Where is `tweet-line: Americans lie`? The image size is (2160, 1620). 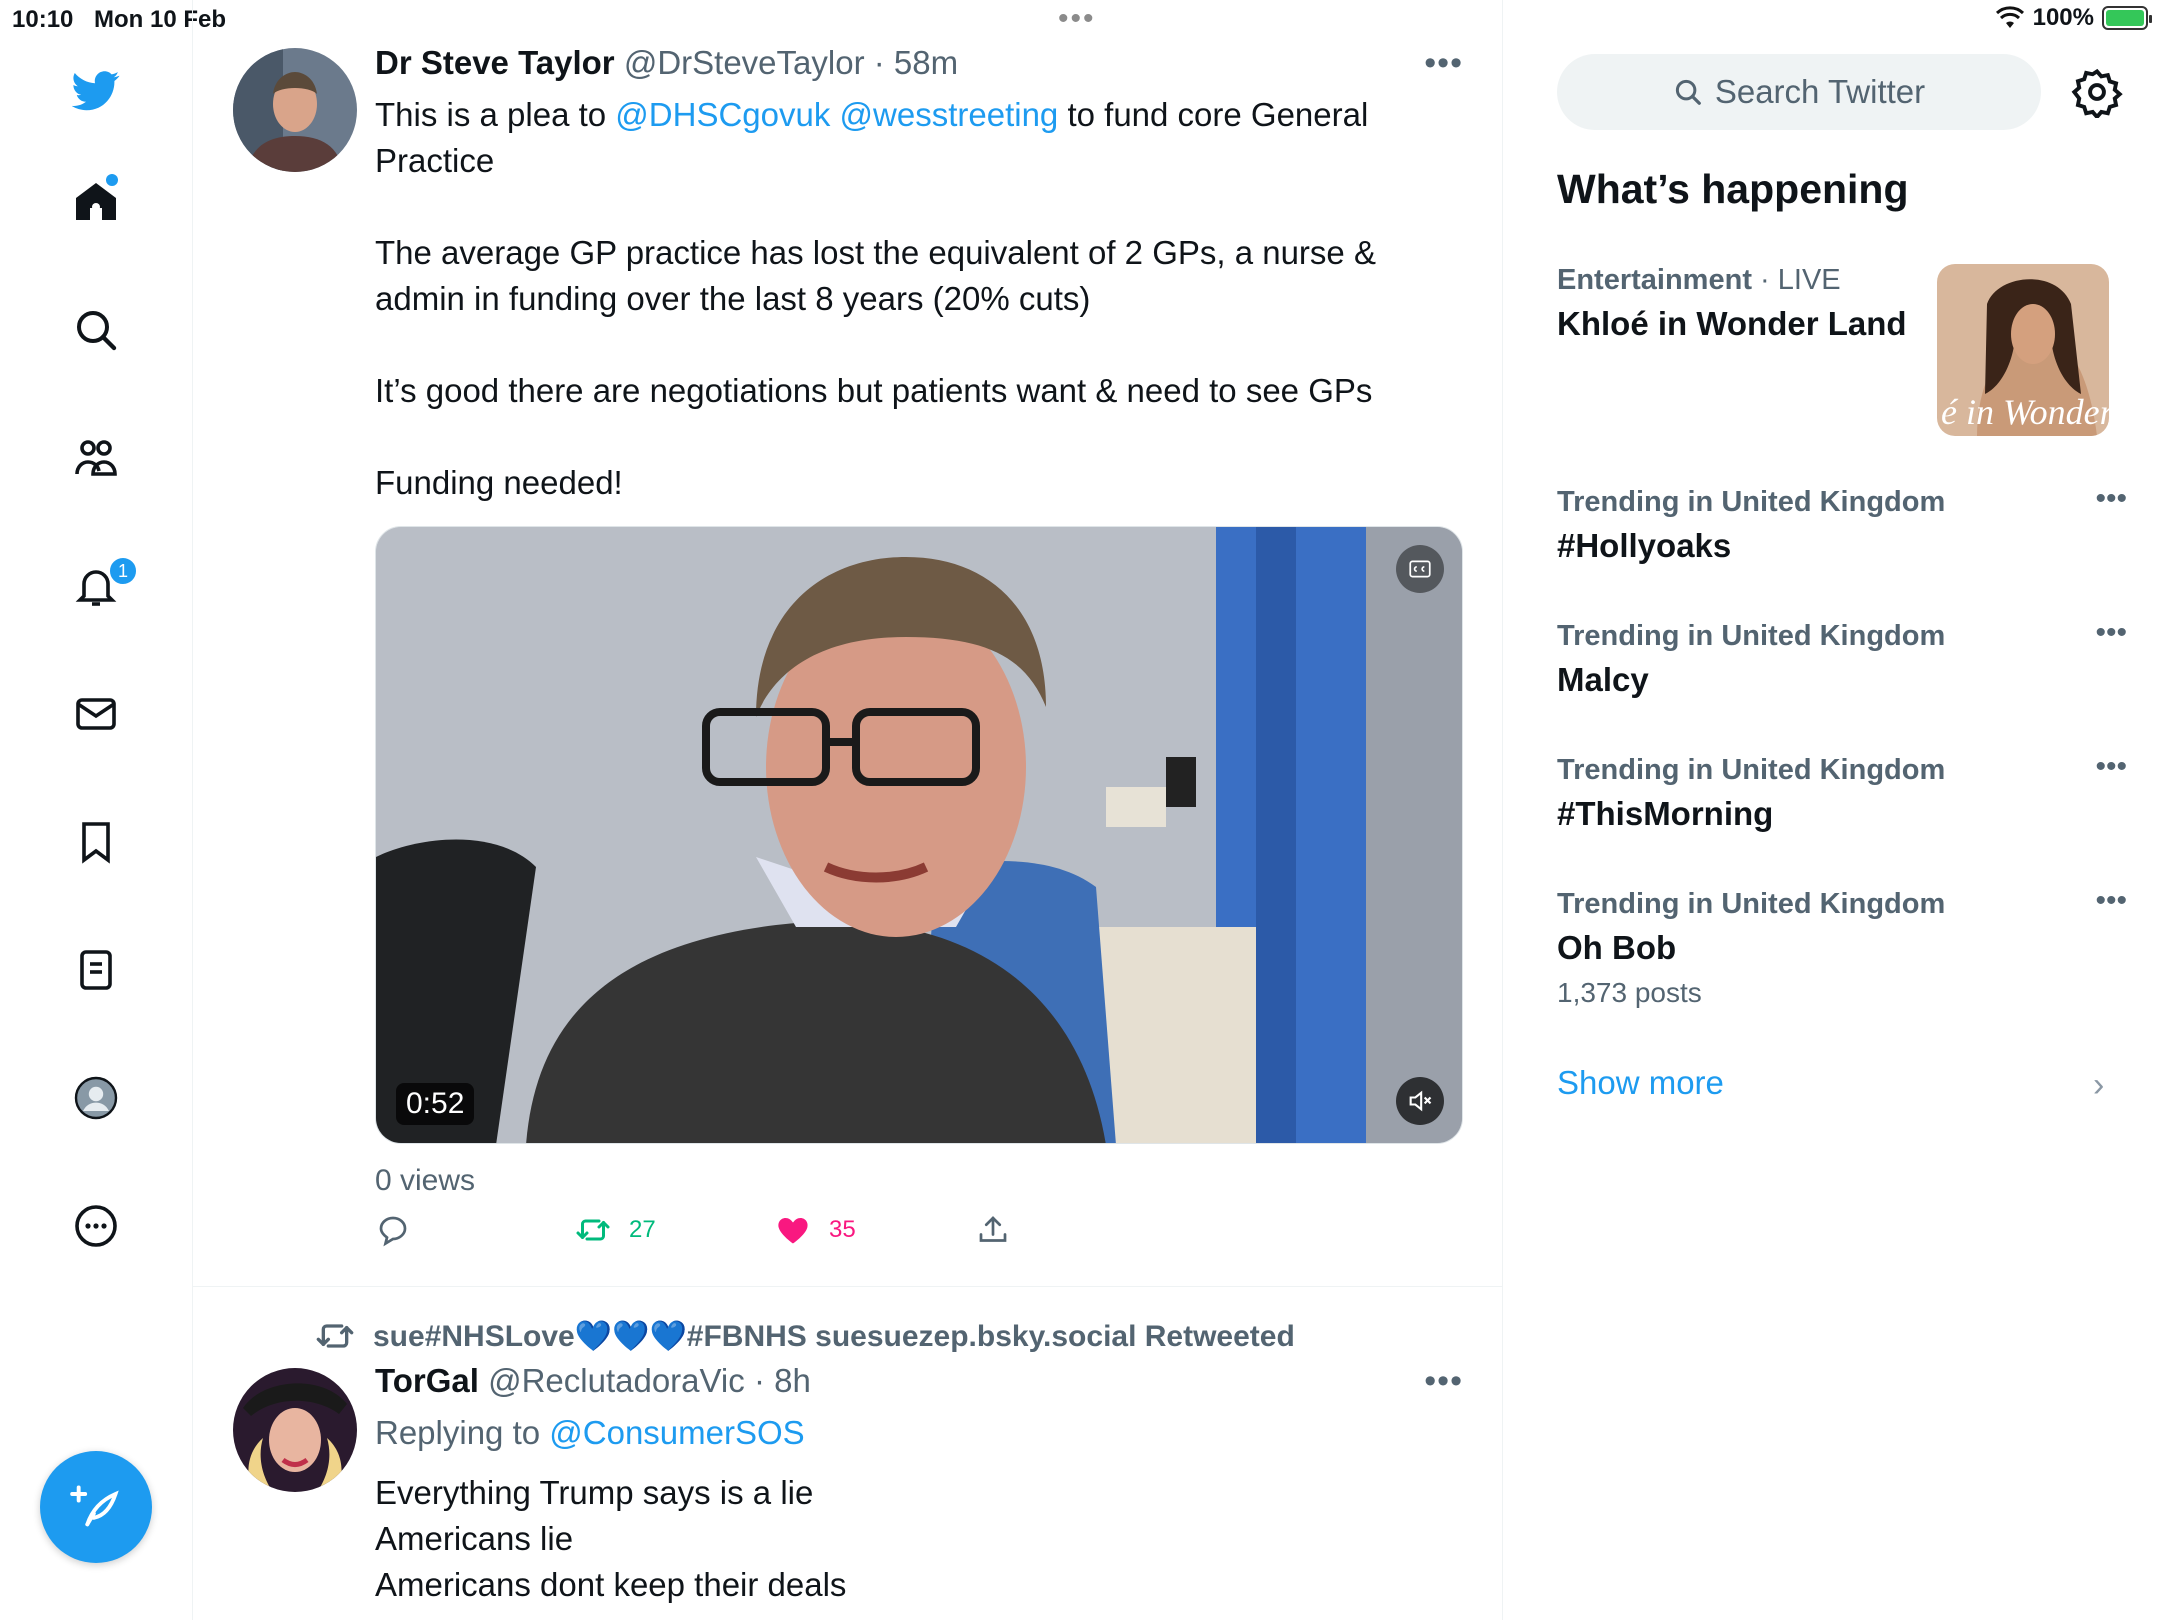 tweet-line: Americans lie is located at coordinates (474, 1538).